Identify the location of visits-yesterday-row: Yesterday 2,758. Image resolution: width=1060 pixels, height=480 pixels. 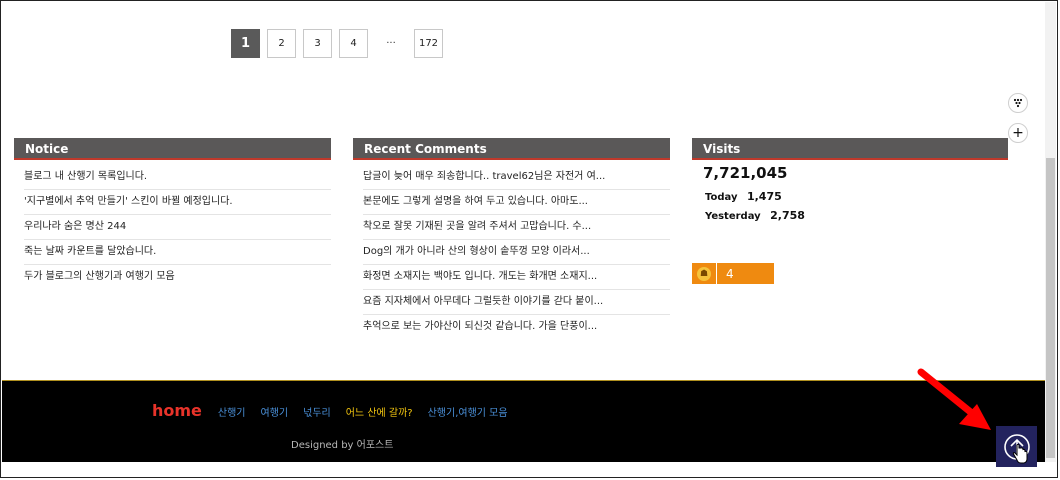
(856, 215).